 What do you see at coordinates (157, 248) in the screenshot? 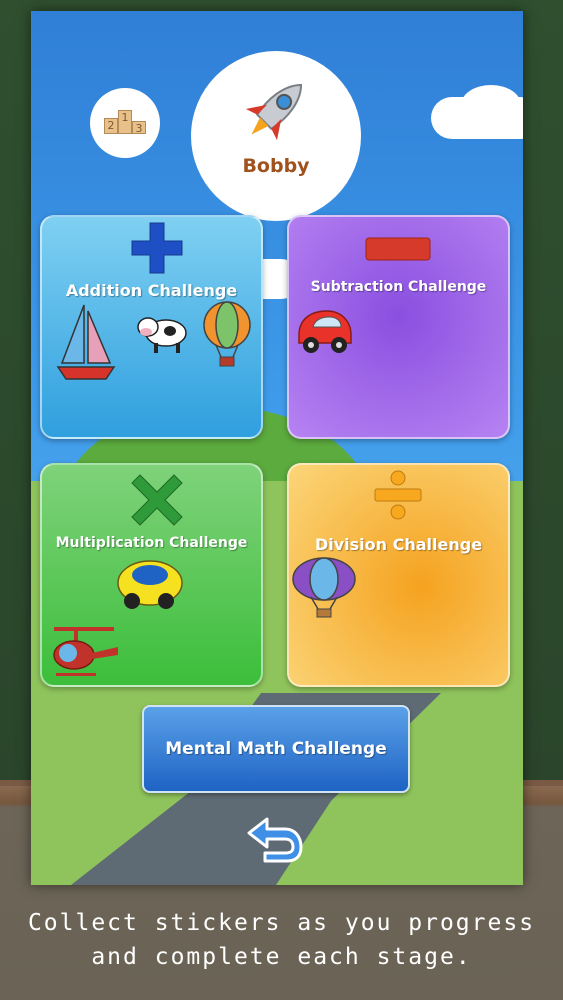
I see `plus-icon` at bounding box center [157, 248].